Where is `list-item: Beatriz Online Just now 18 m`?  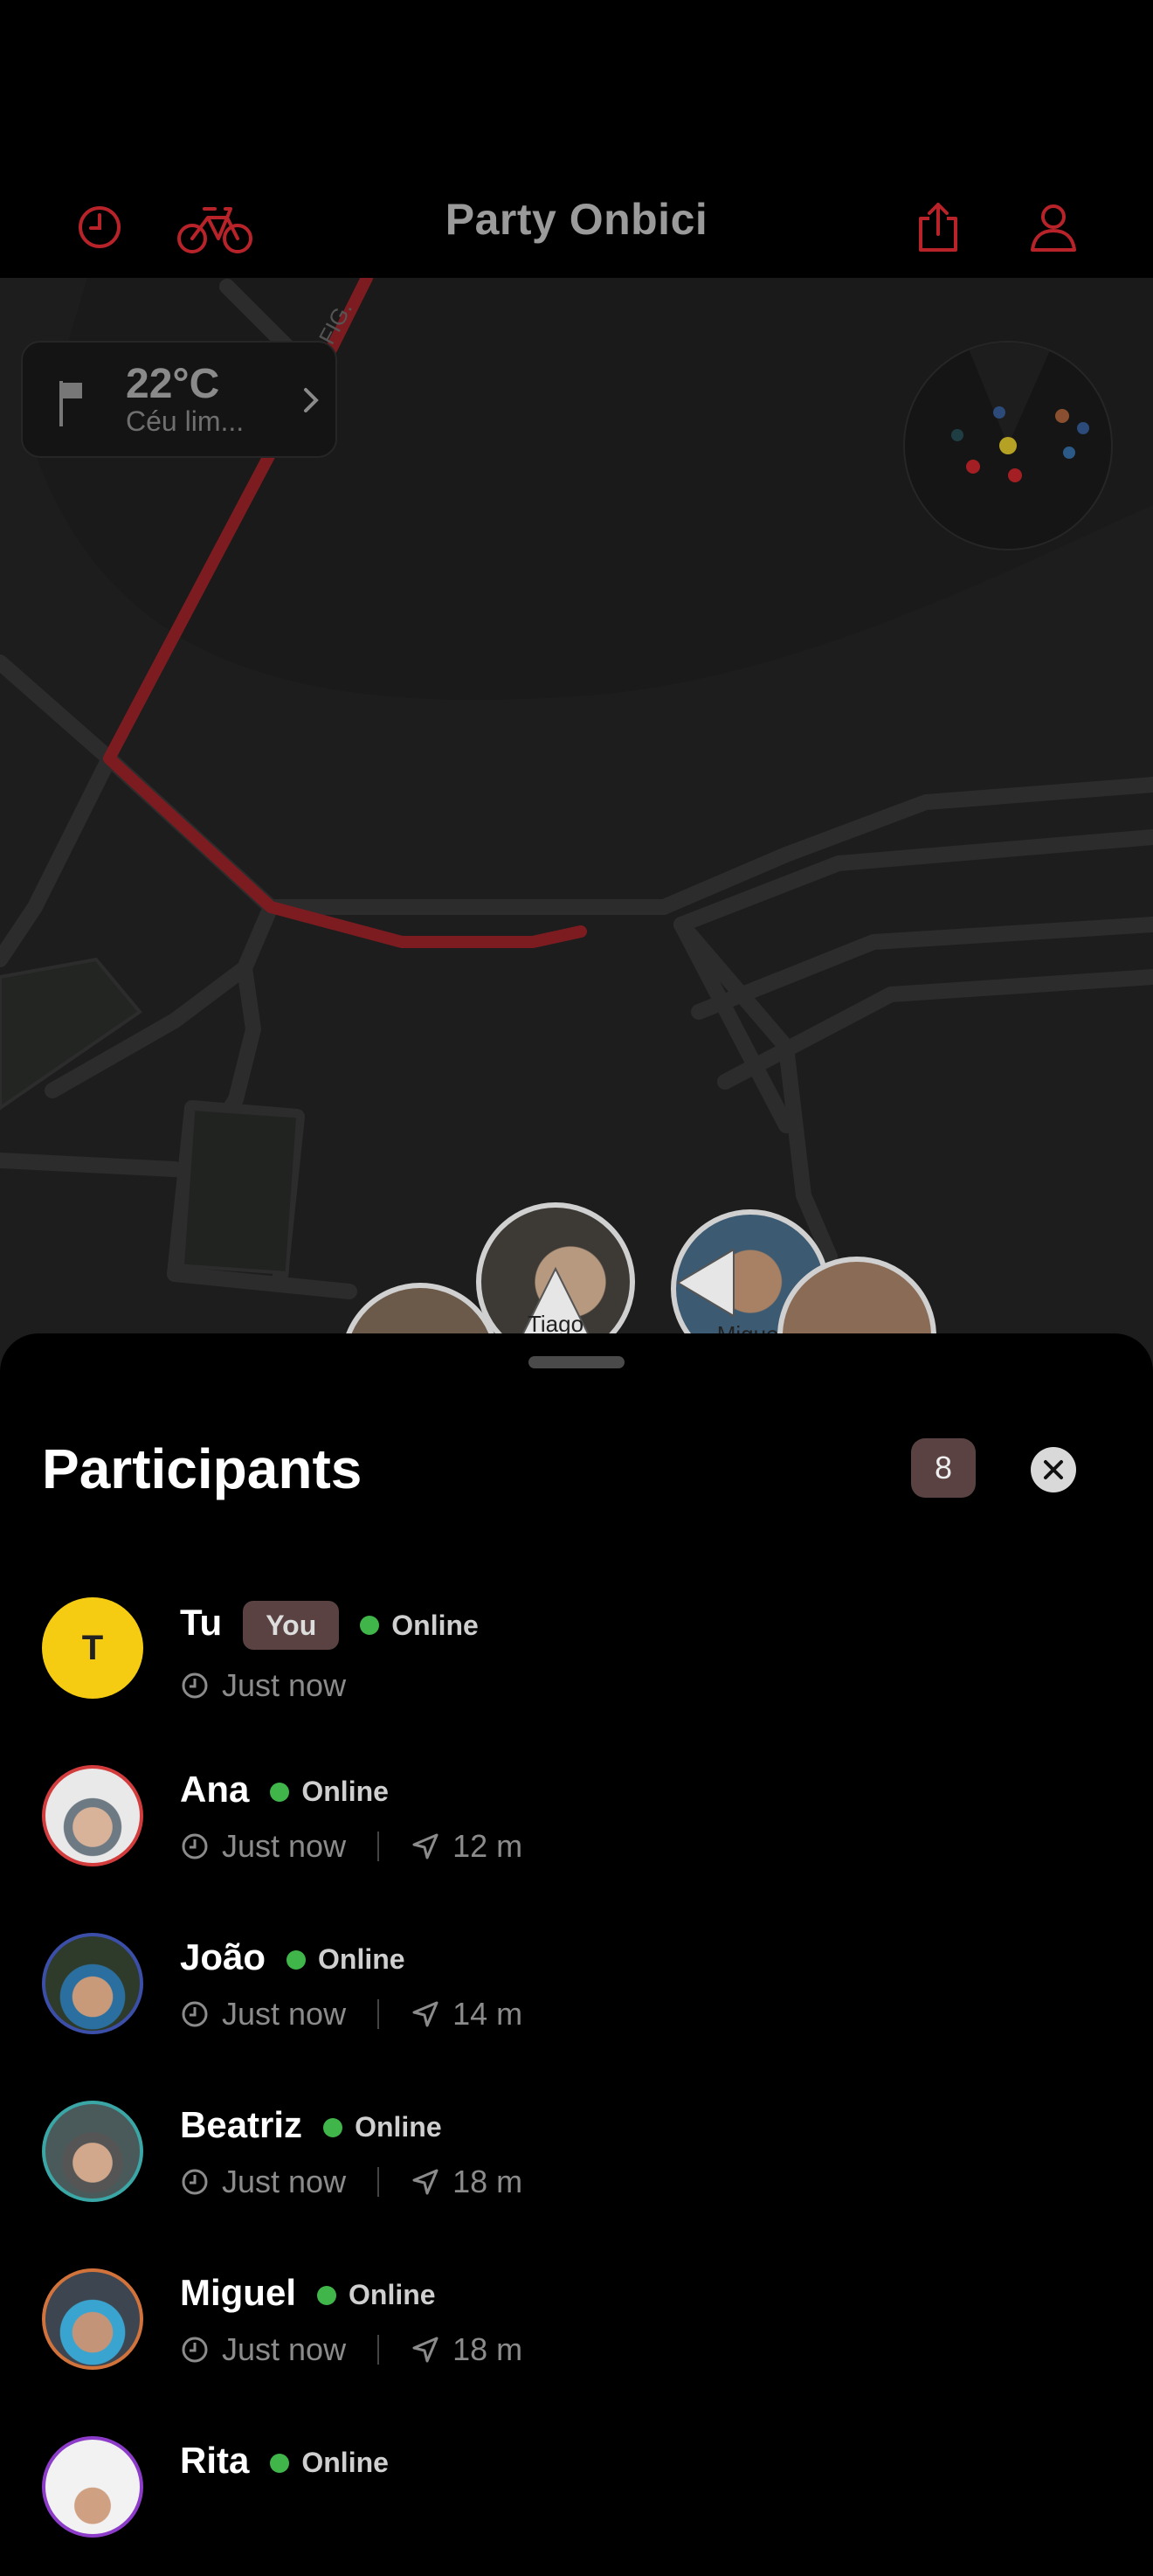
list-item: Beatriz Online Just now 18 m is located at coordinates (583, 2170).